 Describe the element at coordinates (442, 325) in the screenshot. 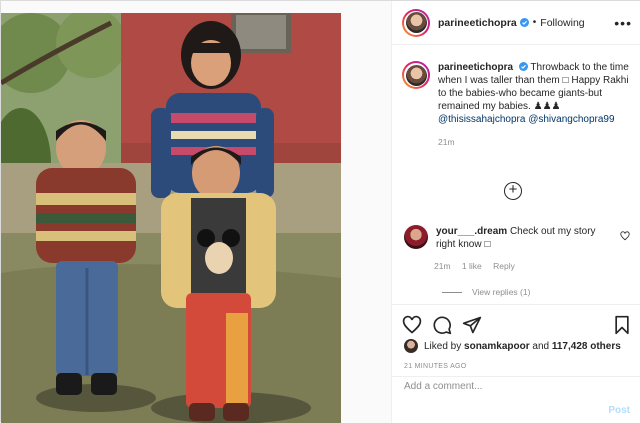

I see `comment-icon` at that location.